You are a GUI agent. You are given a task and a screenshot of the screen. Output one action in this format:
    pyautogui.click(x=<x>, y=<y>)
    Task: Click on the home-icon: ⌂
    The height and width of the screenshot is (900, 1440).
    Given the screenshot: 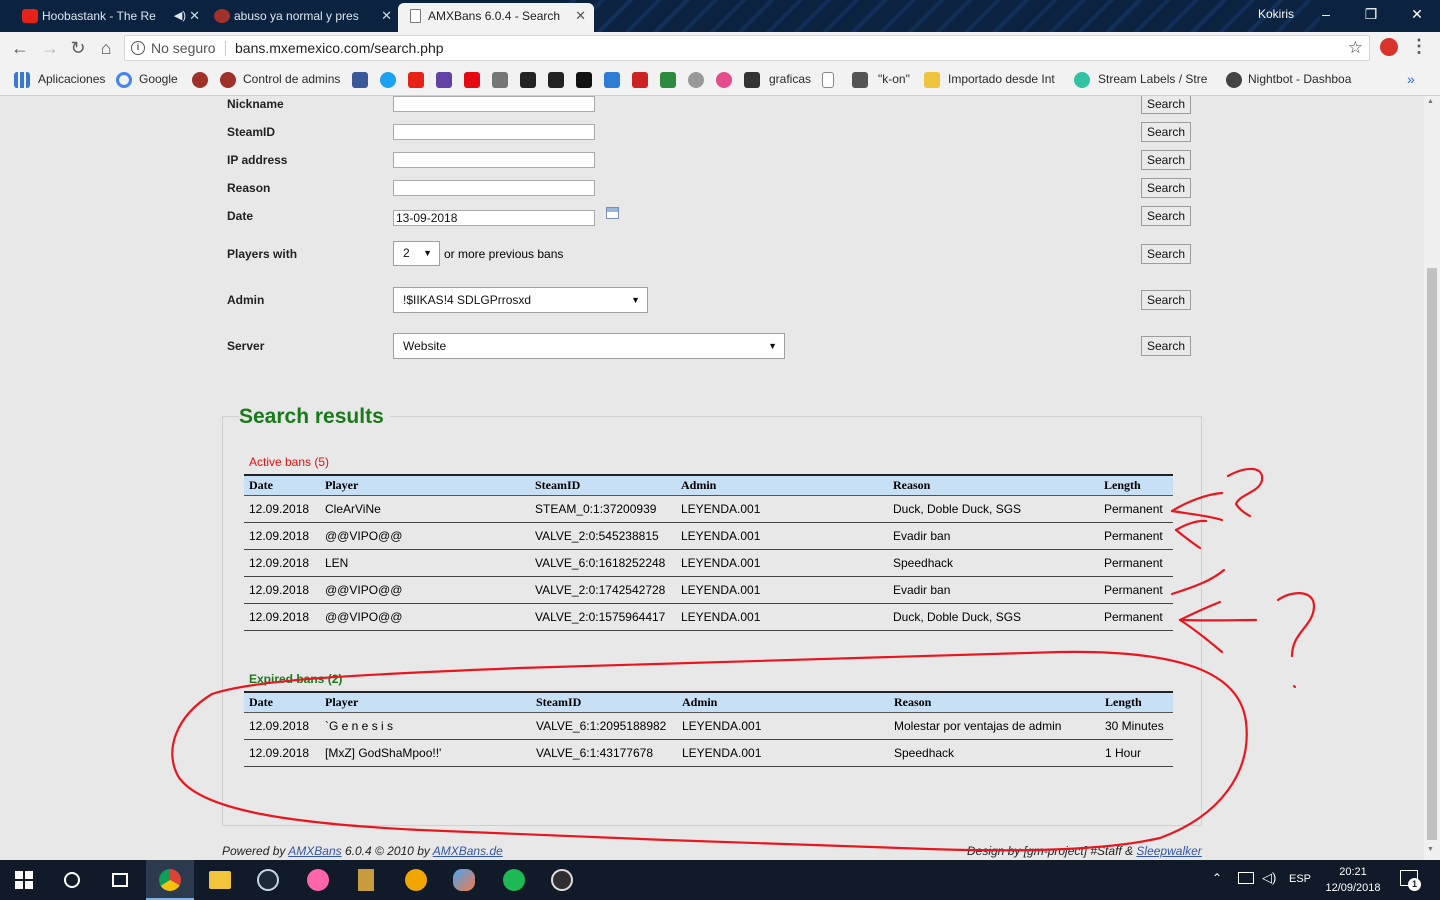 What is the action you would take?
    pyautogui.click(x=106, y=48)
    